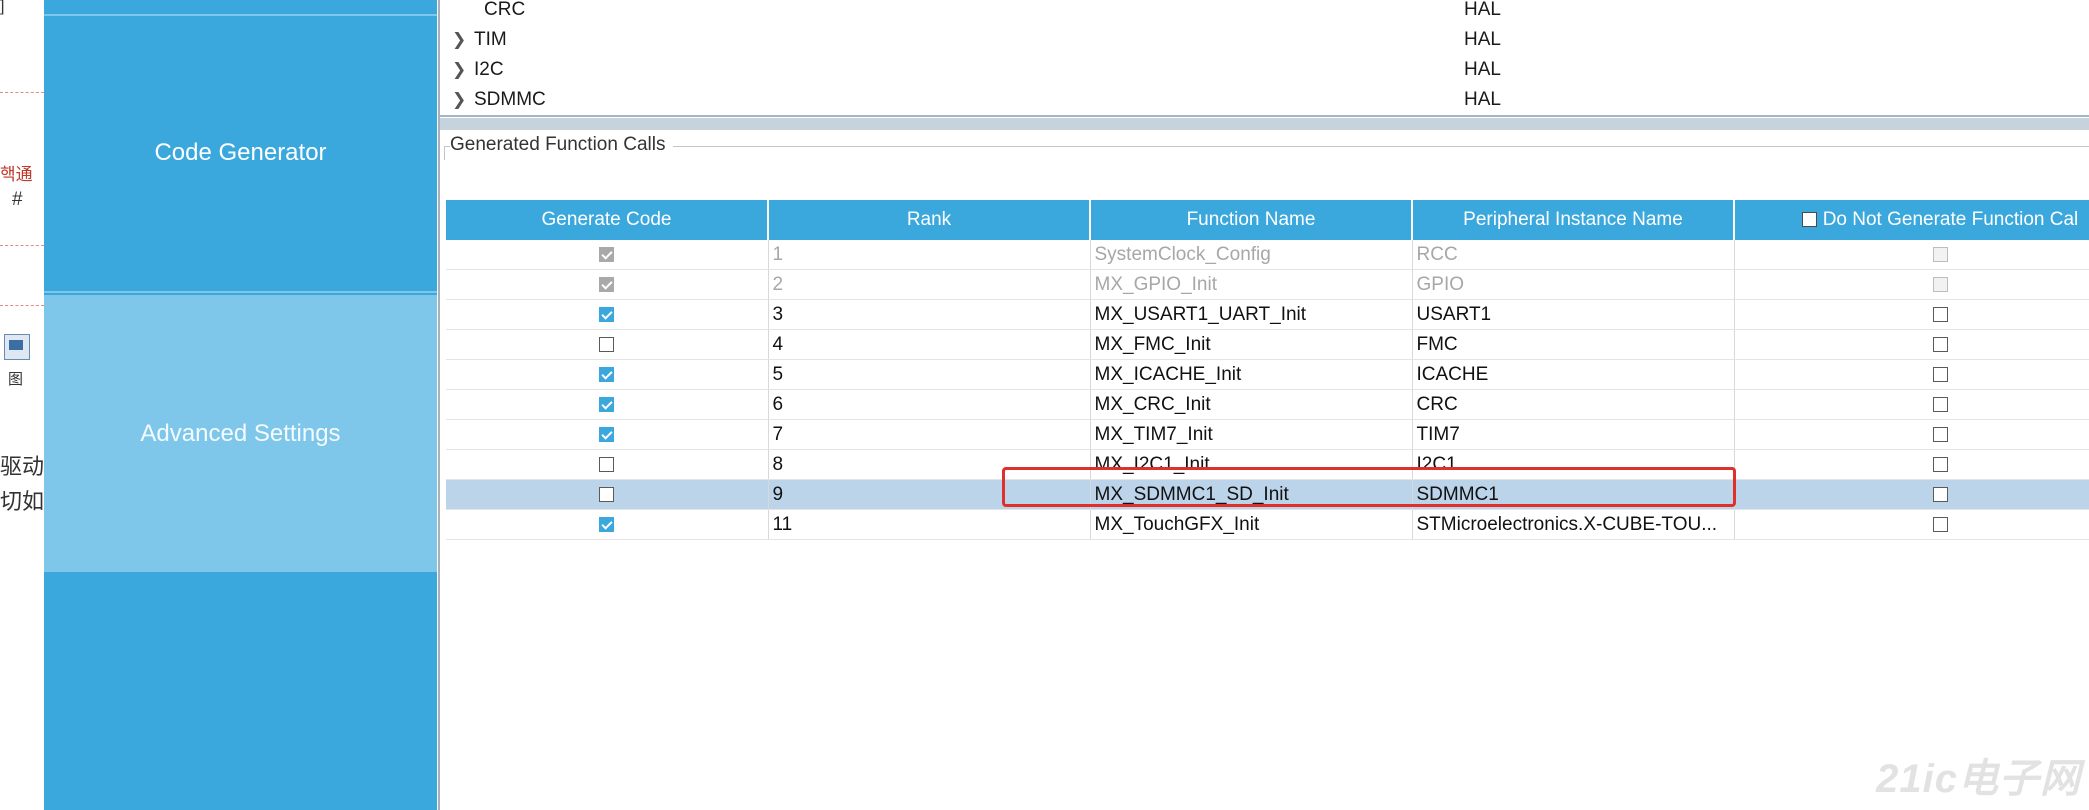 The width and height of the screenshot is (2089, 810). I want to click on bg-text-fragment: 핵通, so click(16, 174).